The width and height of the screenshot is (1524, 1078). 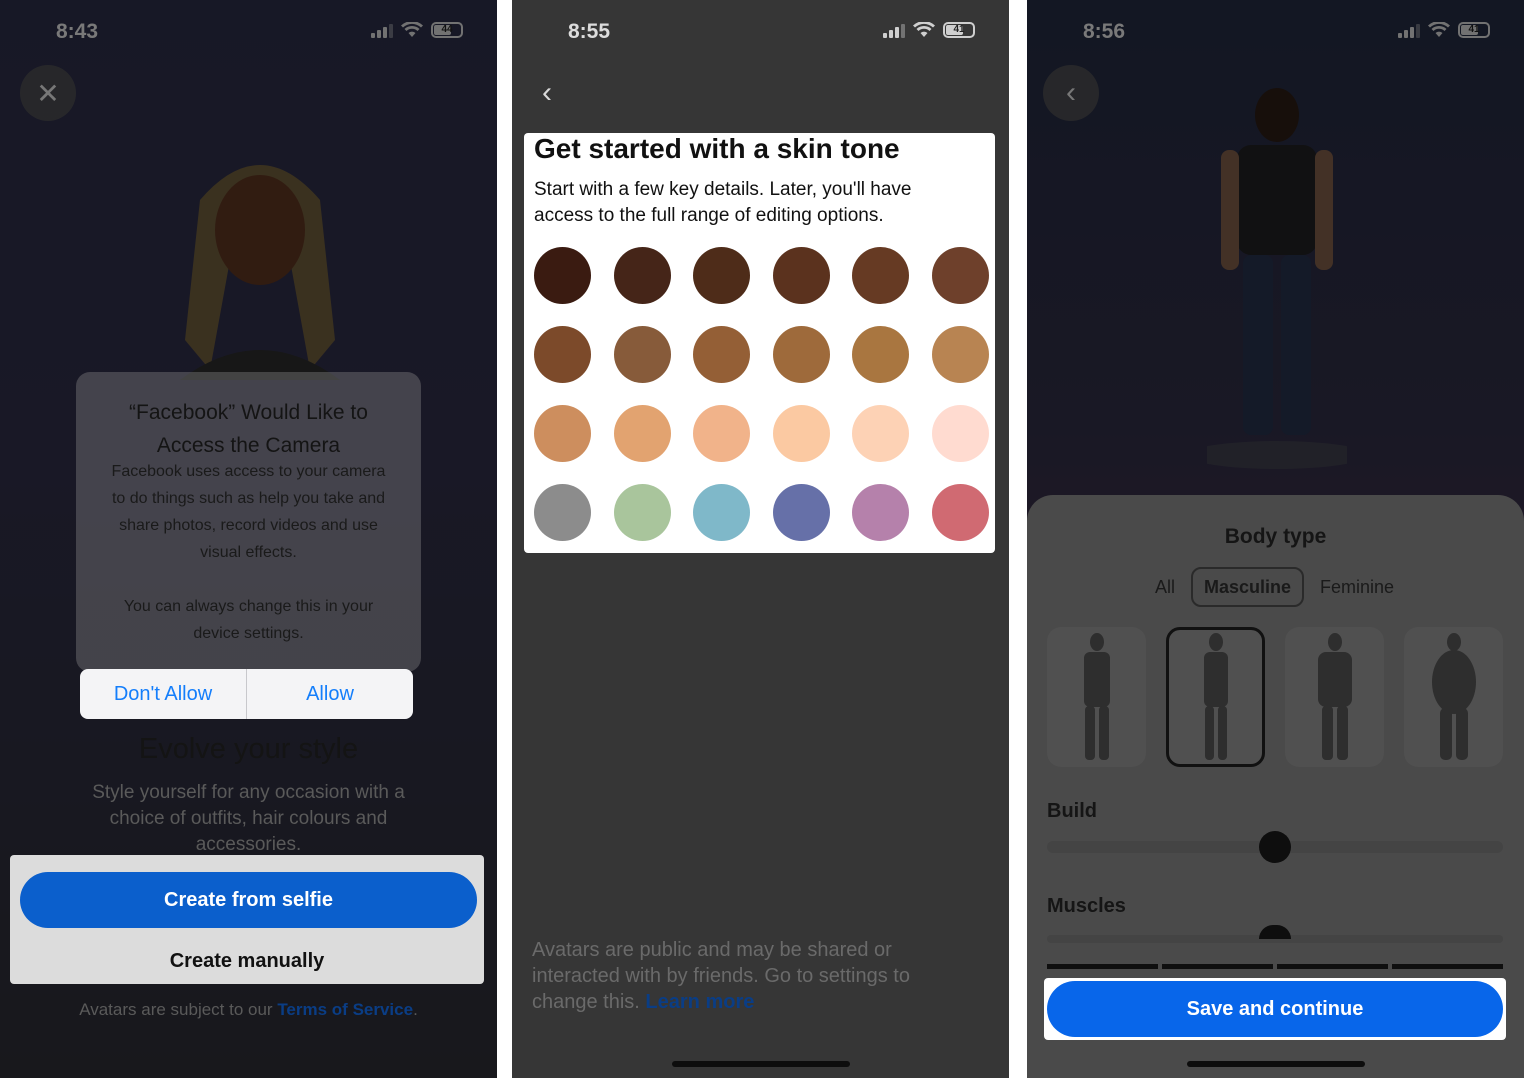 I want to click on dont-allow-button: Don't Allow, so click(x=163, y=694).